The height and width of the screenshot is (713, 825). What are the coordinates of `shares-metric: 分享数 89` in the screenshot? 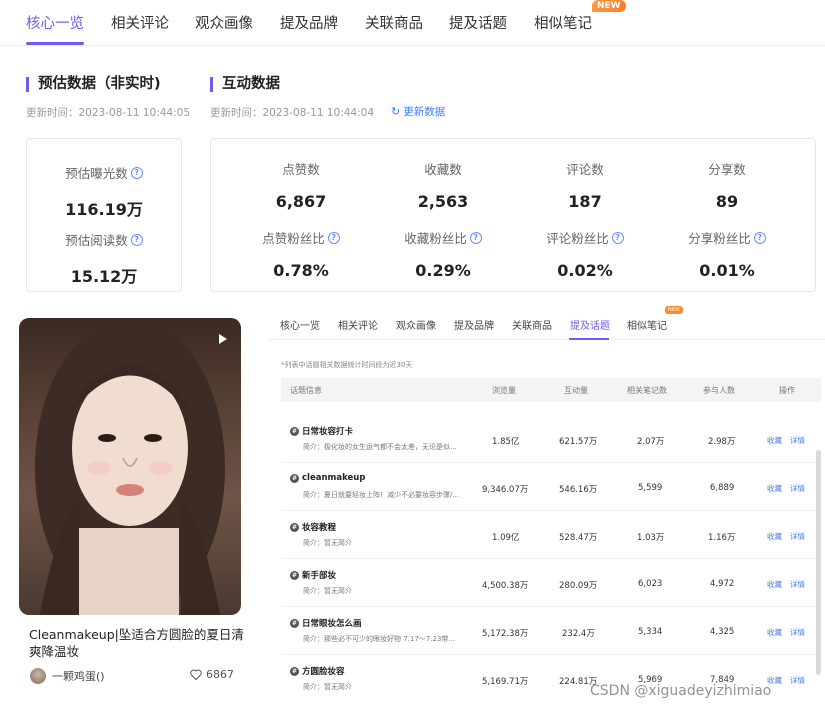 It's located at (727, 185).